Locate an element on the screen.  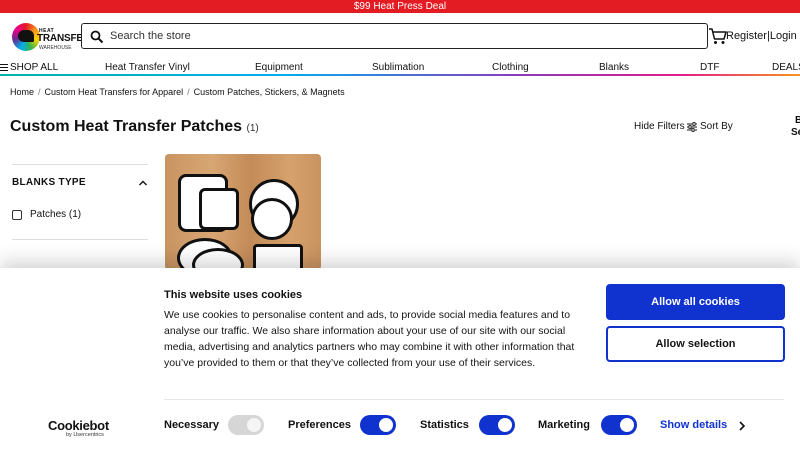
allow-all-cookies-button: Allow all cookies is located at coordinates (695, 302).